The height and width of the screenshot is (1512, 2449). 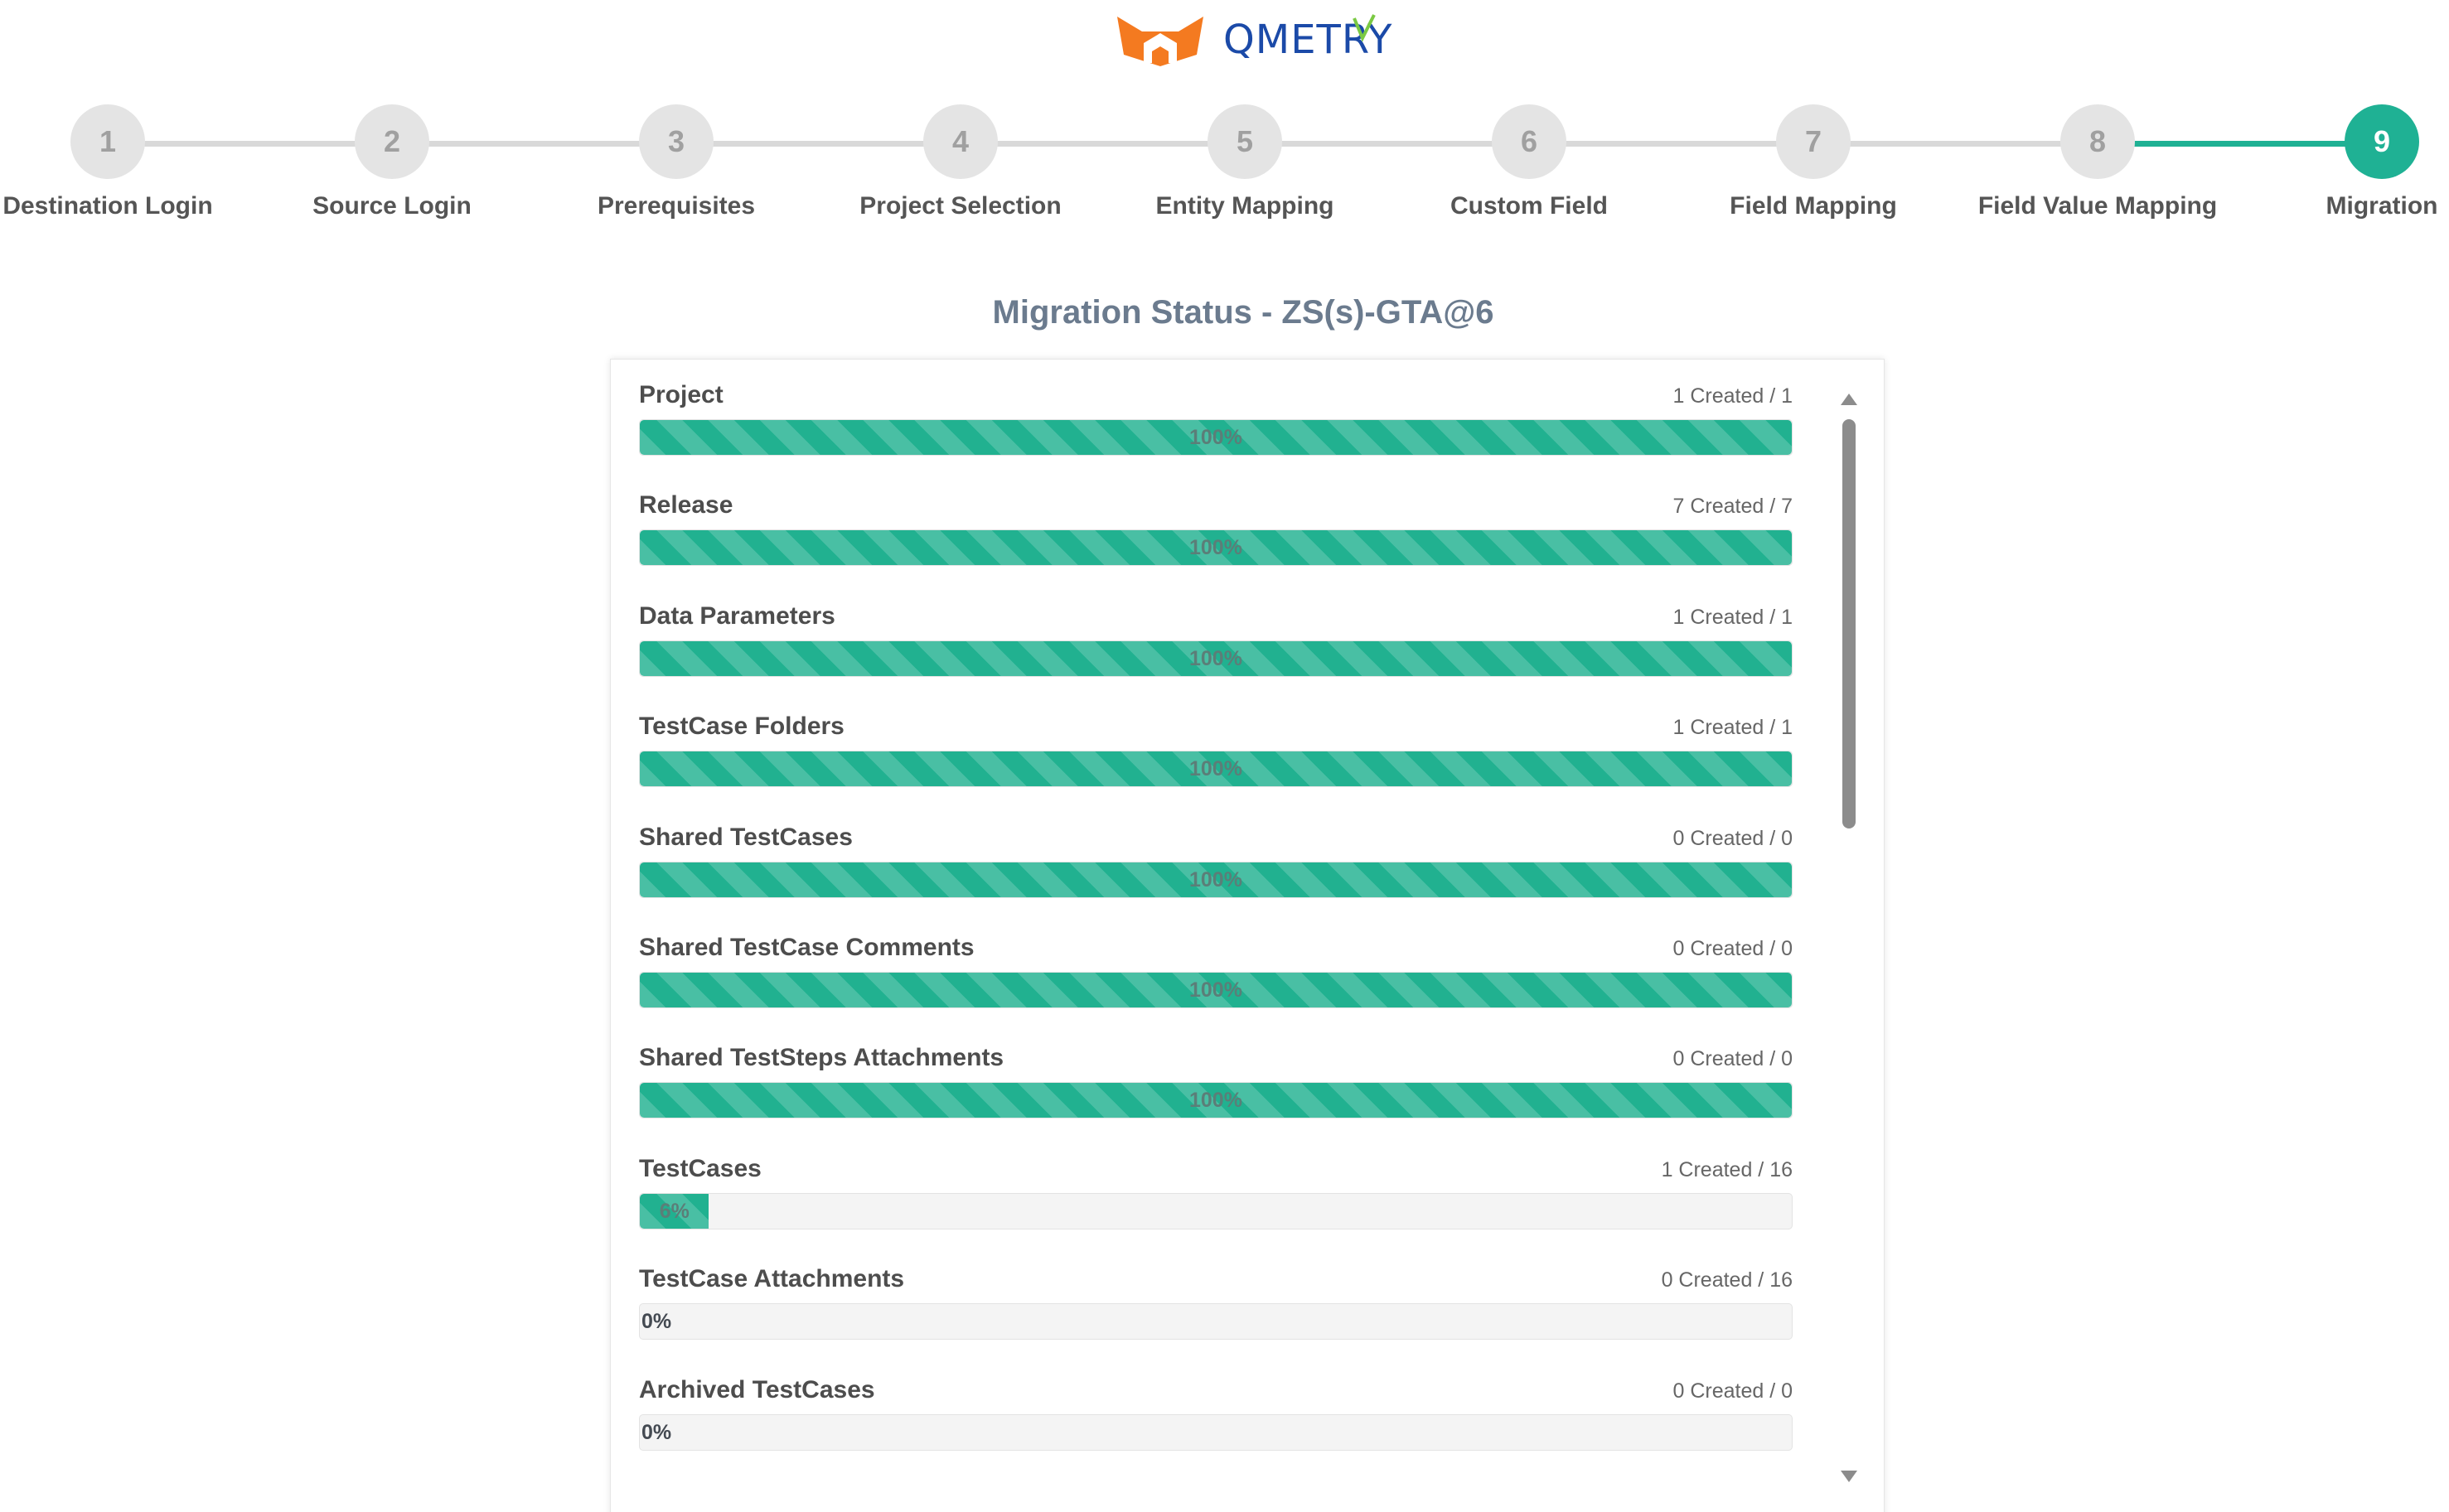 I want to click on entity-created-count: 1 Created / 16, so click(x=1727, y=1169).